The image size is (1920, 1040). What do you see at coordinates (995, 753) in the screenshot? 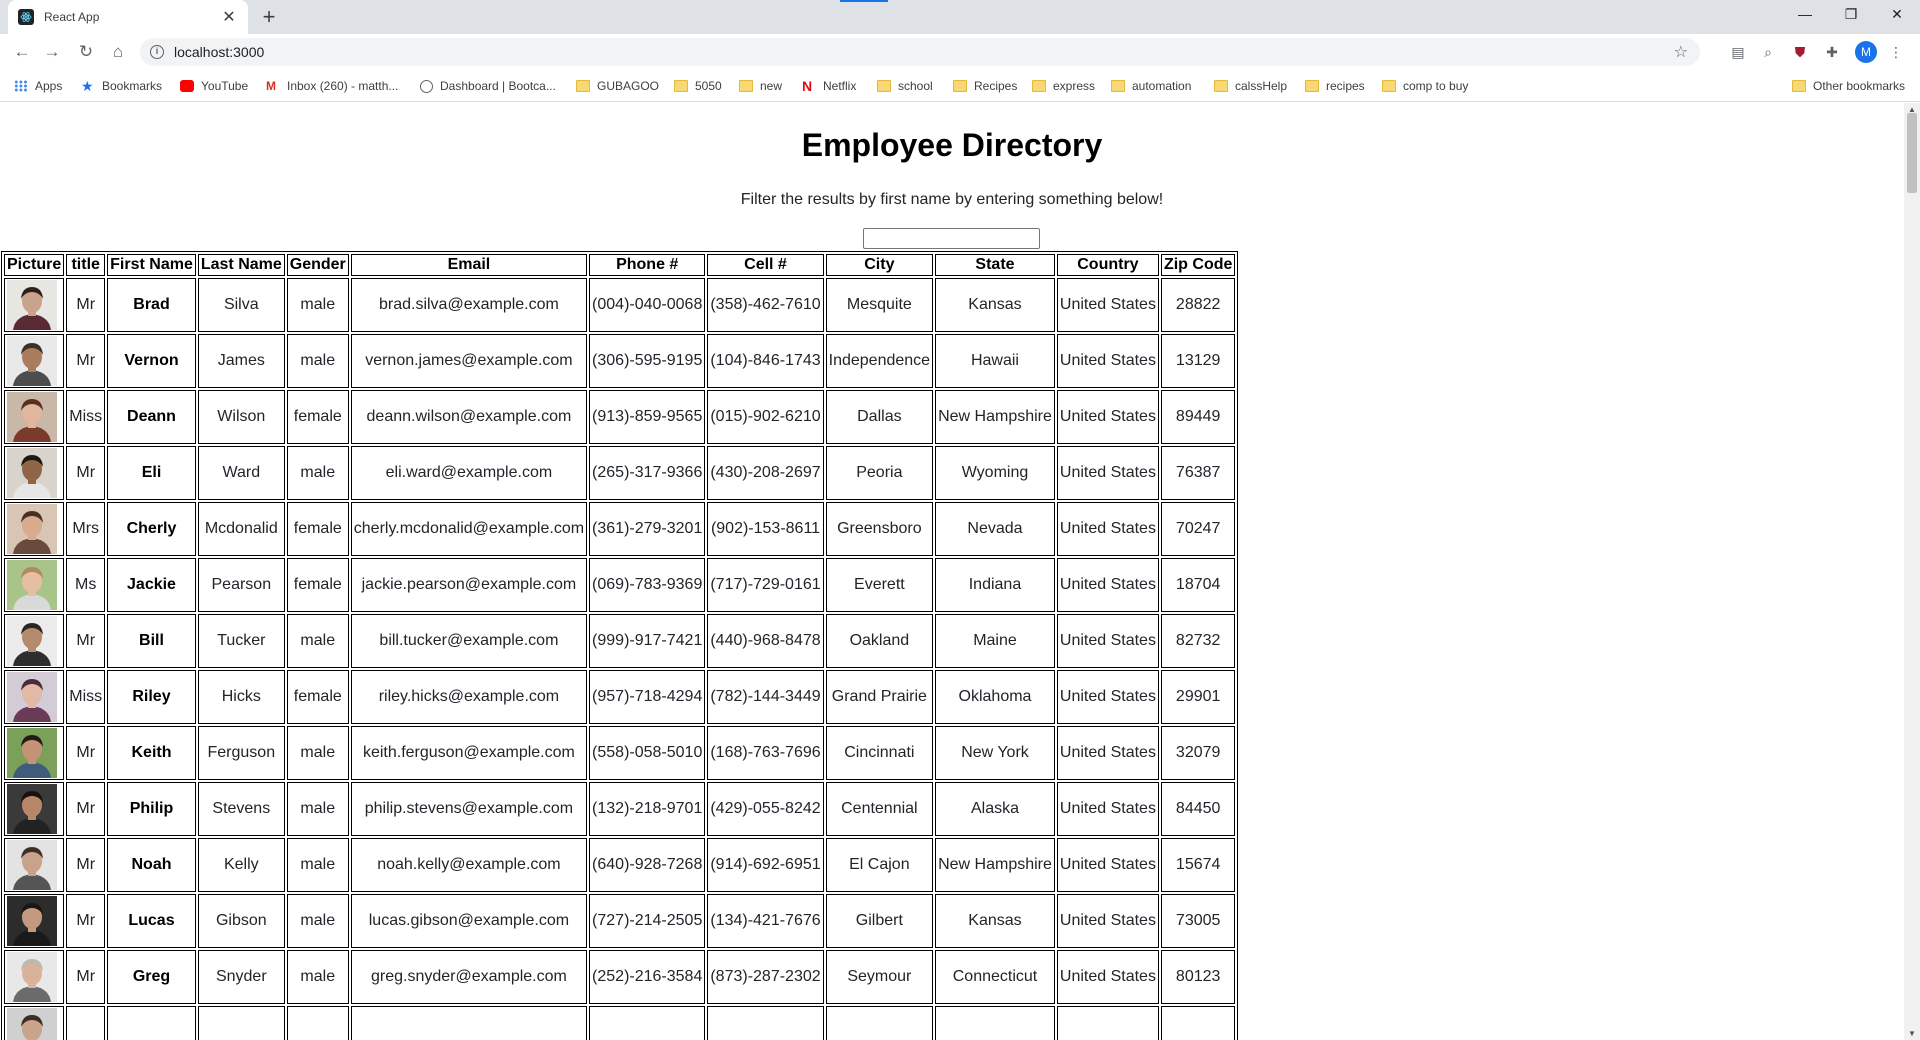
I see `cell-state: New York` at bounding box center [995, 753].